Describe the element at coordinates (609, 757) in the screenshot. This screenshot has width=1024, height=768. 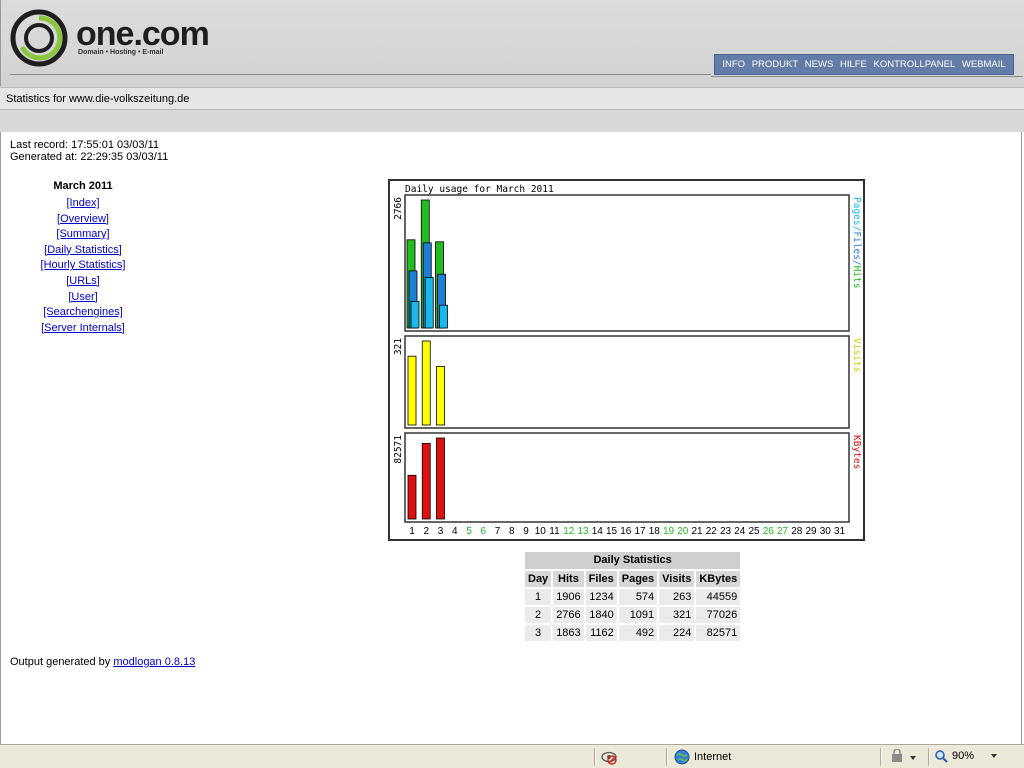
I see `privacy-eye-icon` at that location.